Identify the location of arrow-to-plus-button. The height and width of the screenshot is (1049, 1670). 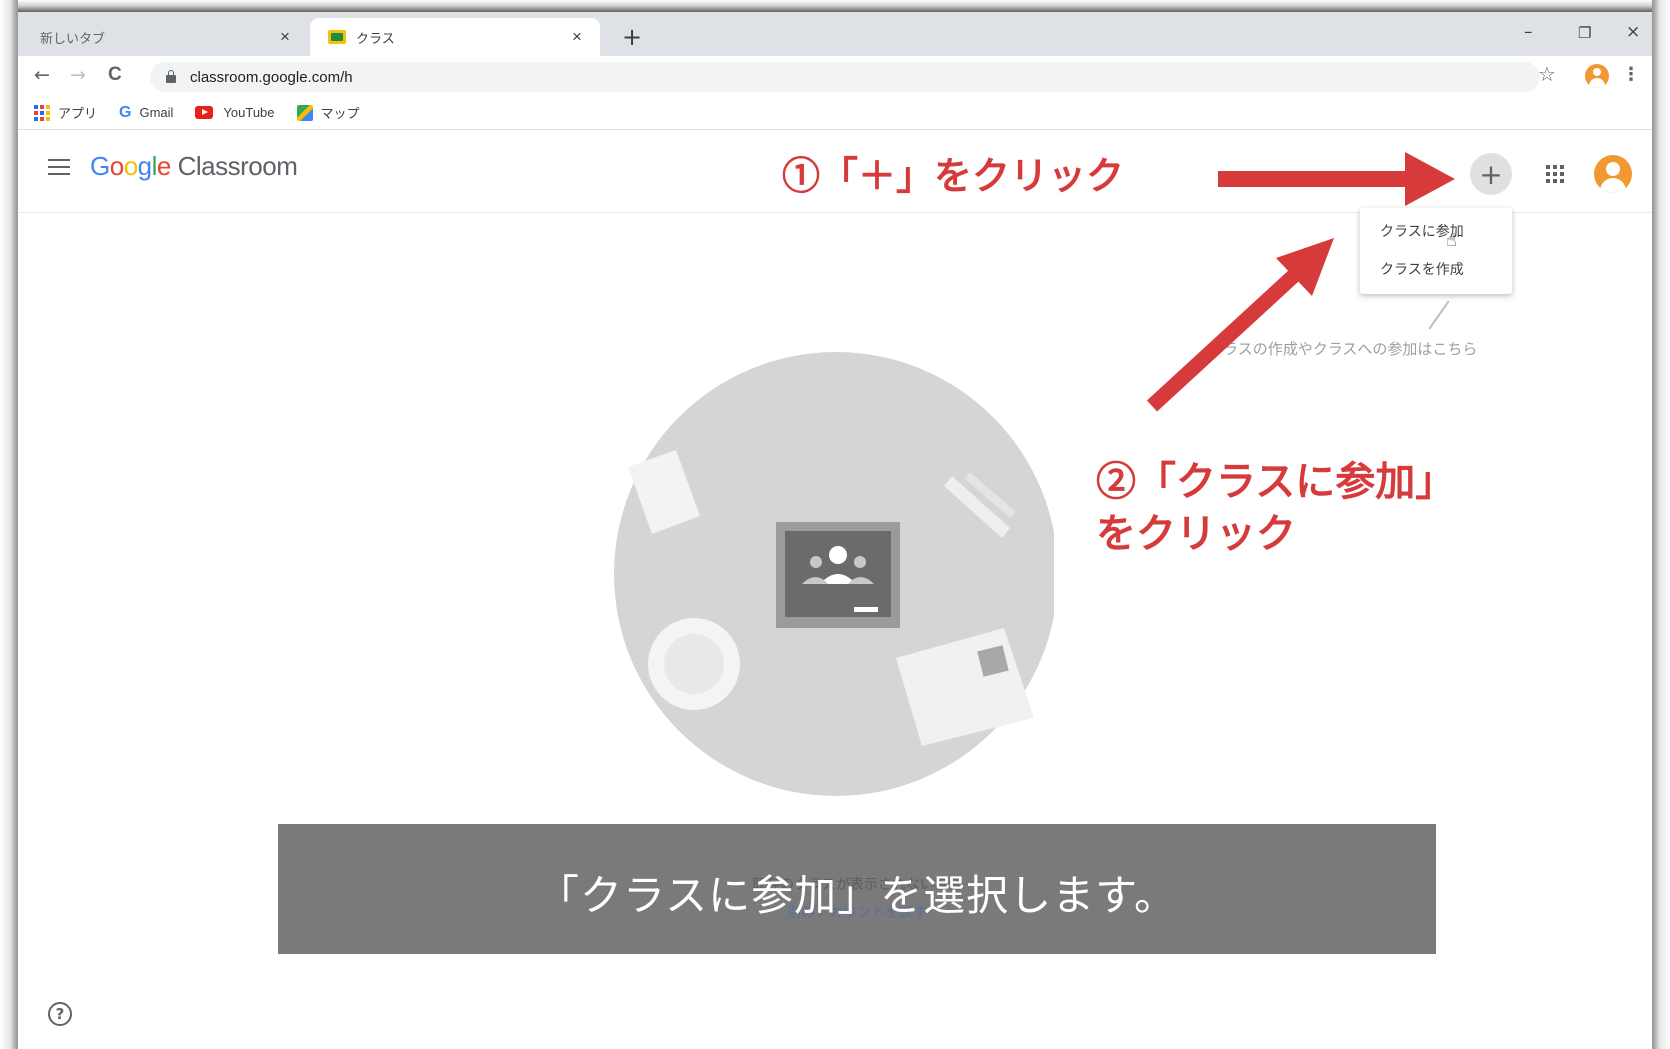
(1336, 179).